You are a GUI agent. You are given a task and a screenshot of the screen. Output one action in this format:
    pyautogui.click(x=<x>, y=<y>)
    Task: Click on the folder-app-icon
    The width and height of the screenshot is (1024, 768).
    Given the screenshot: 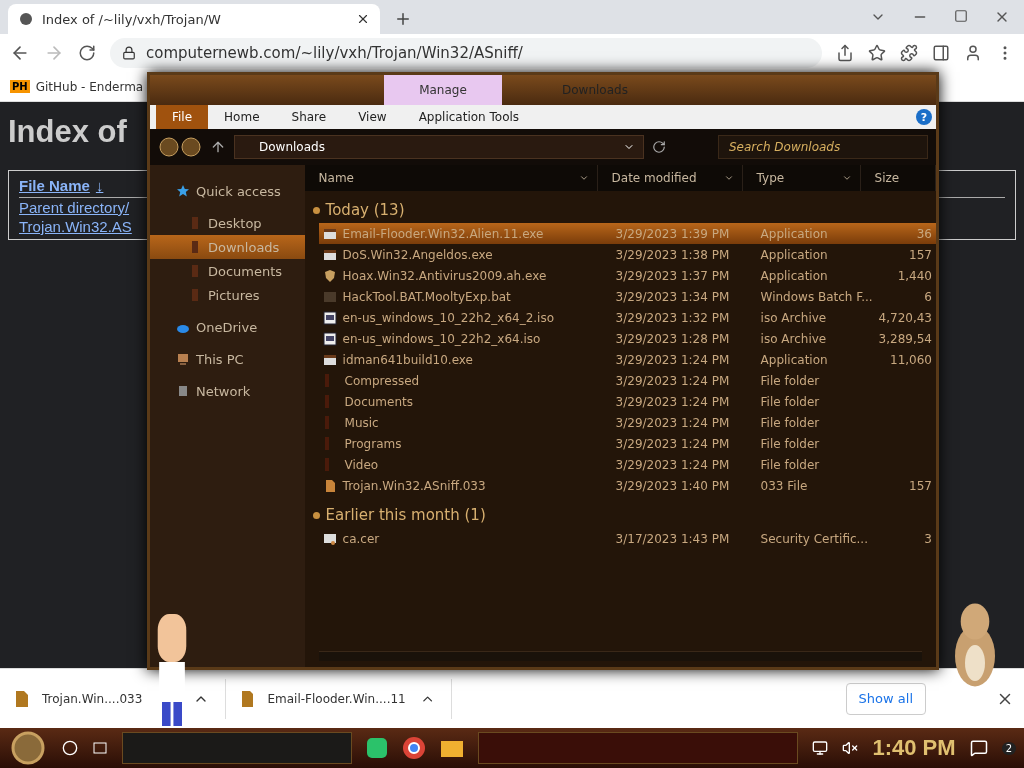 What is the action you would take?
    pyautogui.click(x=452, y=748)
    